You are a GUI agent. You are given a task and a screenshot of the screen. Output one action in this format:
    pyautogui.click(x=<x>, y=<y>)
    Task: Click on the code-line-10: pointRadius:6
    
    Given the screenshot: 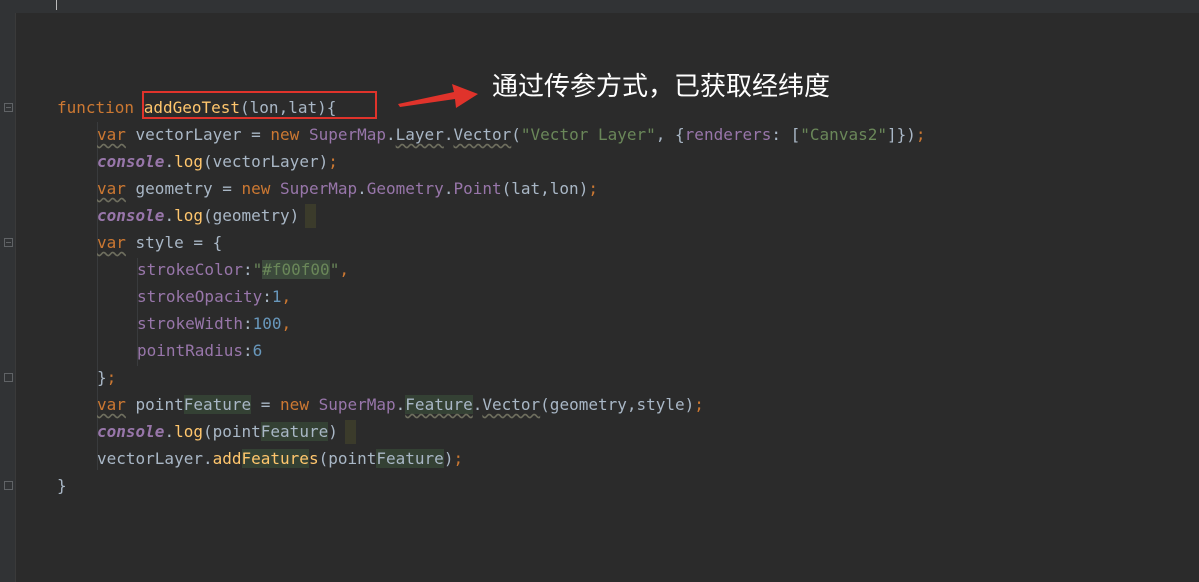 What is the action you would take?
    pyautogui.click(x=200, y=350)
    